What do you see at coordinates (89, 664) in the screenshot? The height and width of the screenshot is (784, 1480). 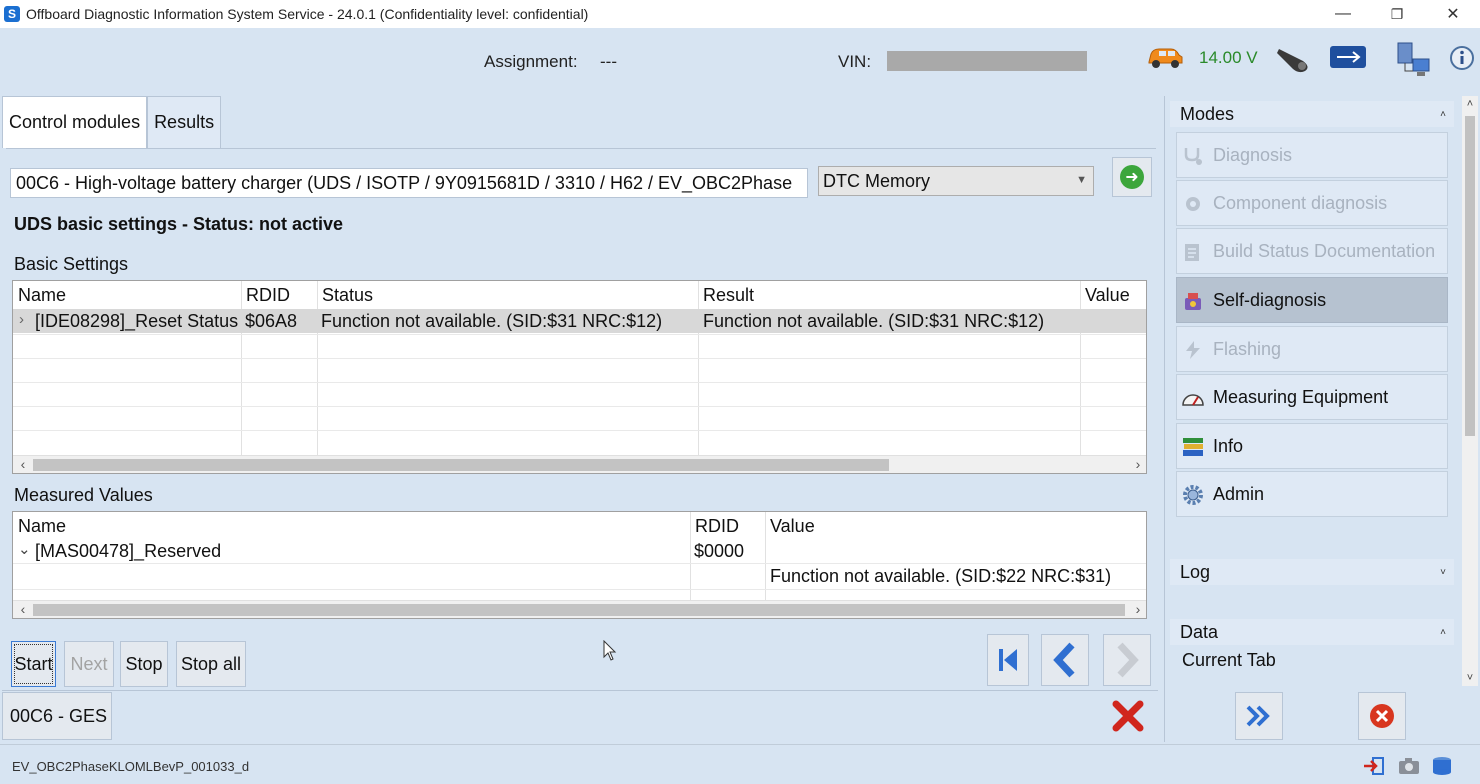 I see `next-button: Next` at bounding box center [89, 664].